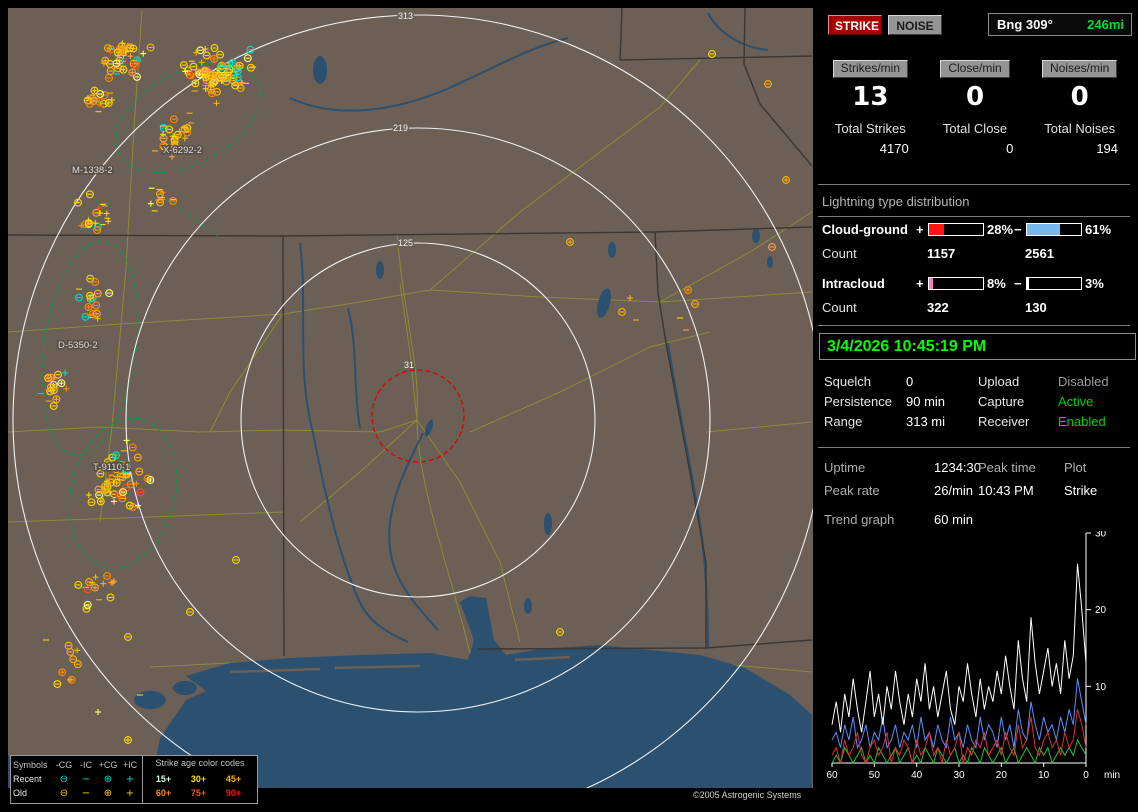  I want to click on svg-text: 219, so click(400, 128).